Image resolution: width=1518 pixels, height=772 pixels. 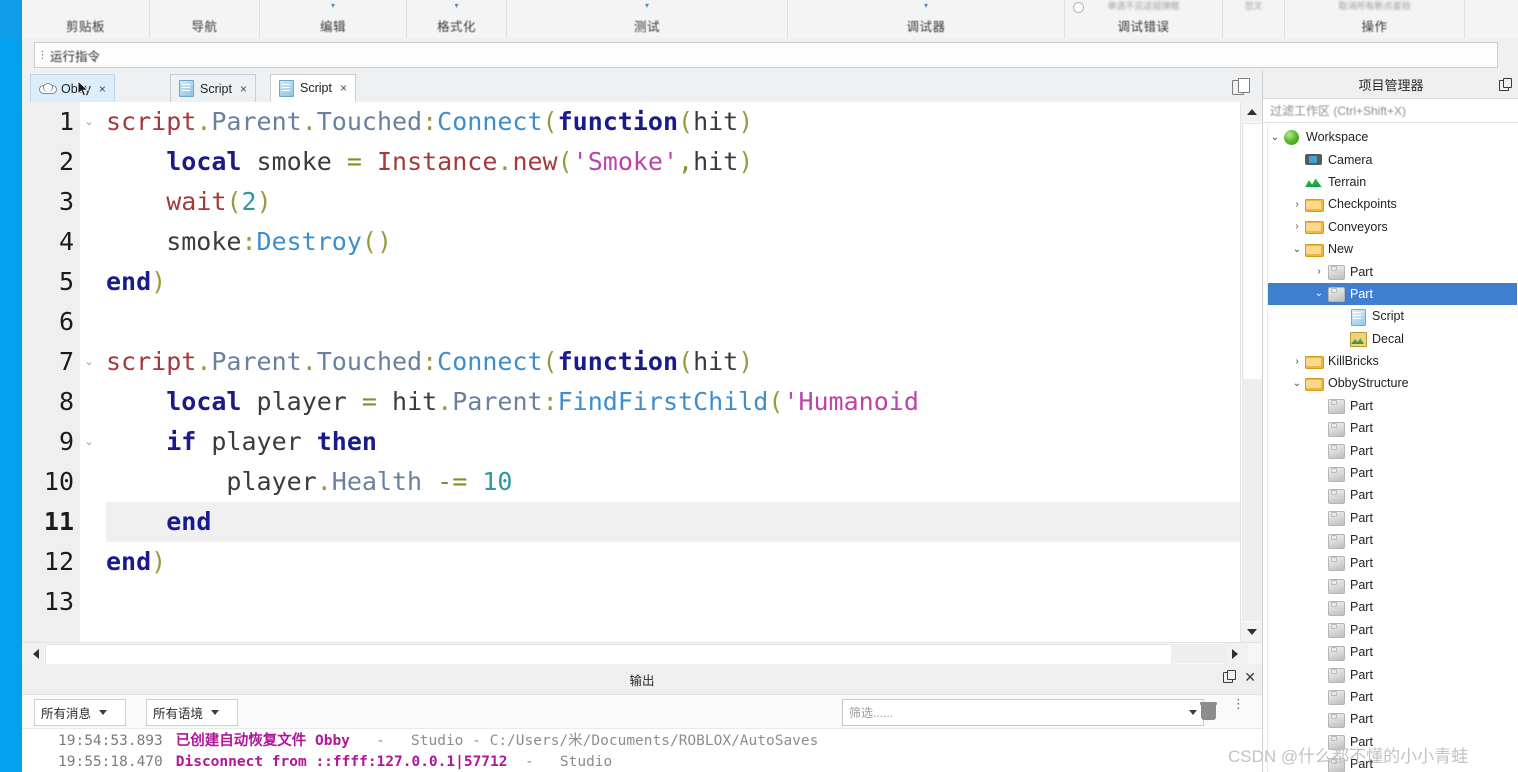 I want to click on code-line: 6, so click(x=660, y=322).